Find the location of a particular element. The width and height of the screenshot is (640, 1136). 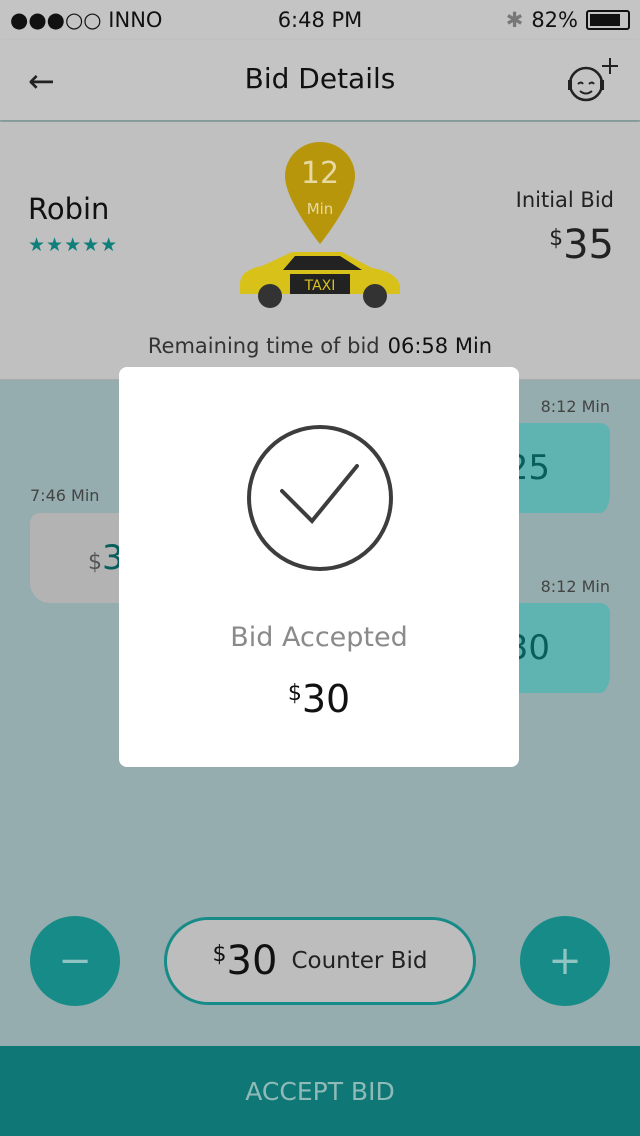

remaining-label: Remaining time of bid is located at coordinates (263, 346).